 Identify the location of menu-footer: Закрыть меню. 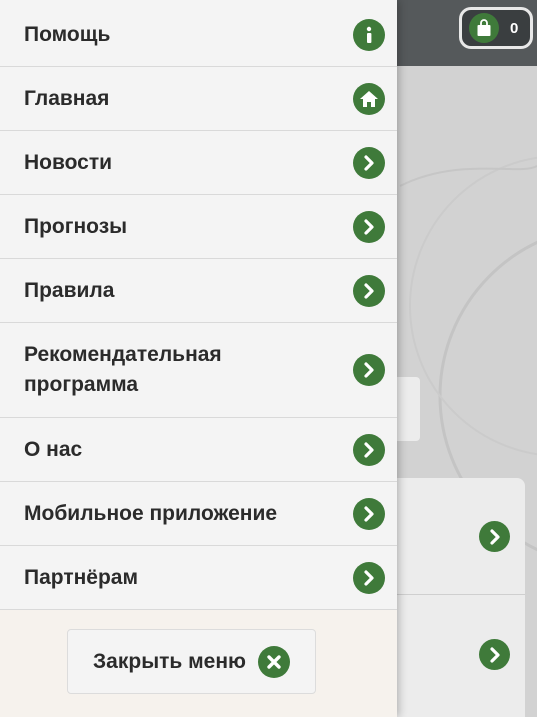
(198, 663).